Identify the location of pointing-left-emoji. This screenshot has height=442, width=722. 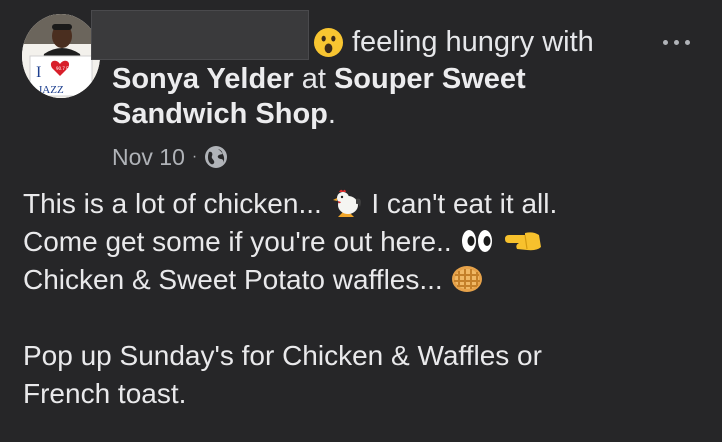
(523, 241).